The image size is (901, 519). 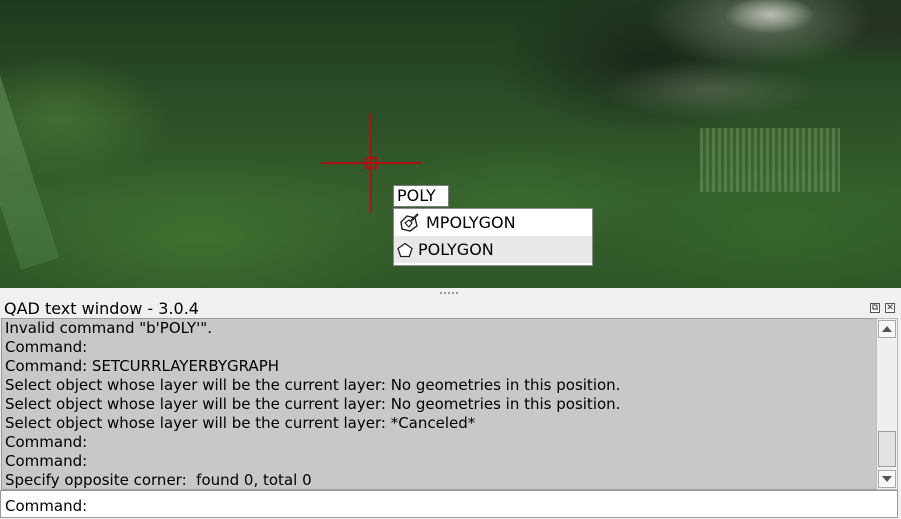 I want to click on chevron-down-icon, so click(x=887, y=479).